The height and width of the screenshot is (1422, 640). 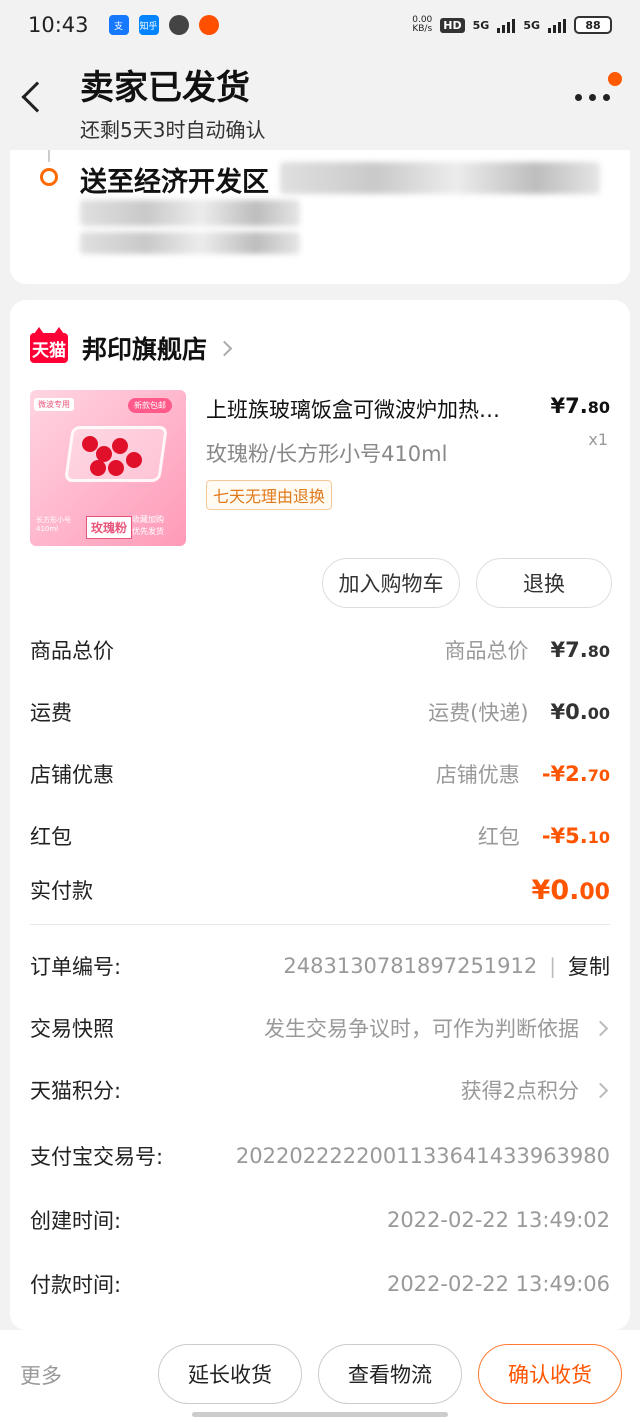 I want to click on status-time: 10:43, so click(x=58, y=25).